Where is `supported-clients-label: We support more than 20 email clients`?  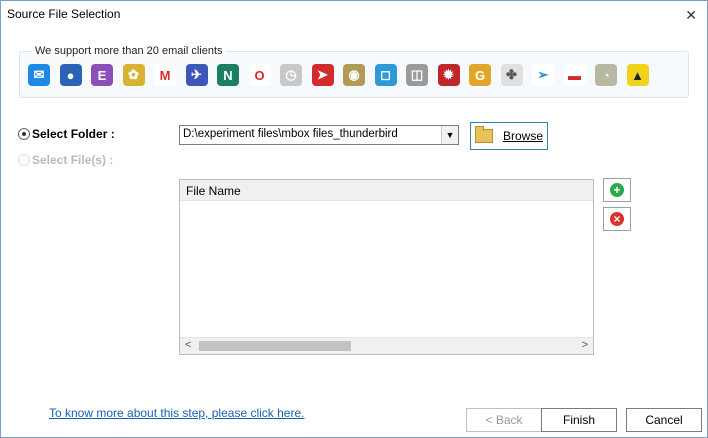 supported-clients-label: We support more than 20 email clients is located at coordinates (129, 51).